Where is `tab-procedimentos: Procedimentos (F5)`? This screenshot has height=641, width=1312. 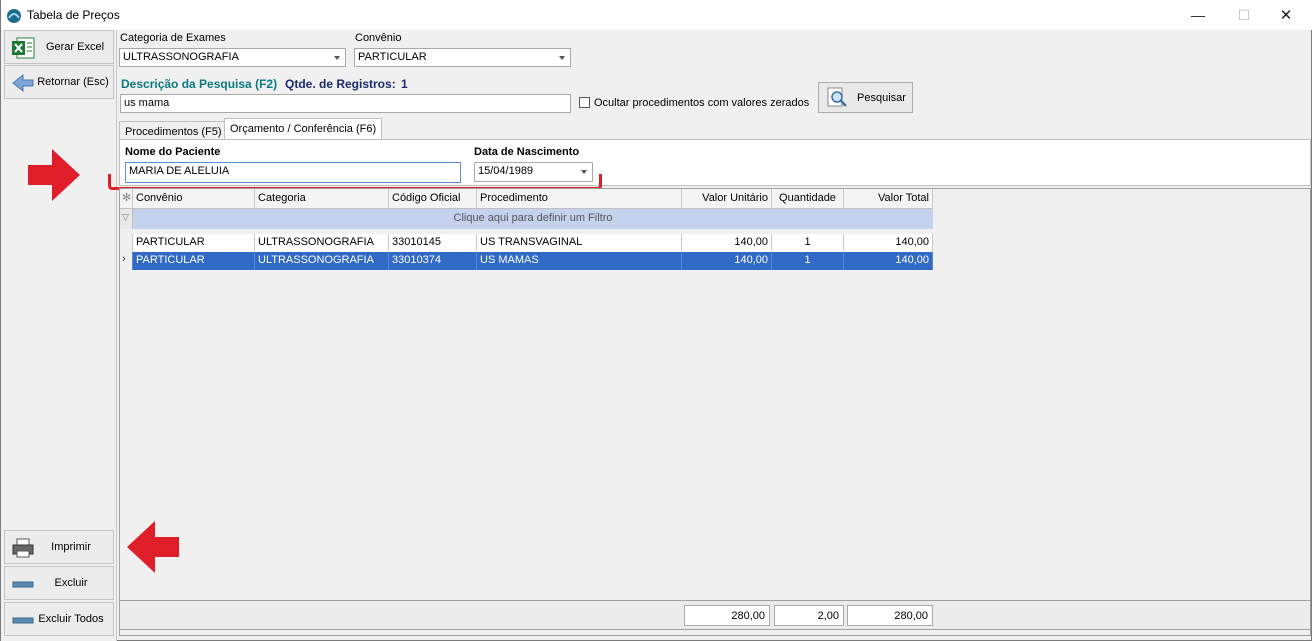
tab-procedimentos: Procedimentos (F5) is located at coordinates (173, 131).